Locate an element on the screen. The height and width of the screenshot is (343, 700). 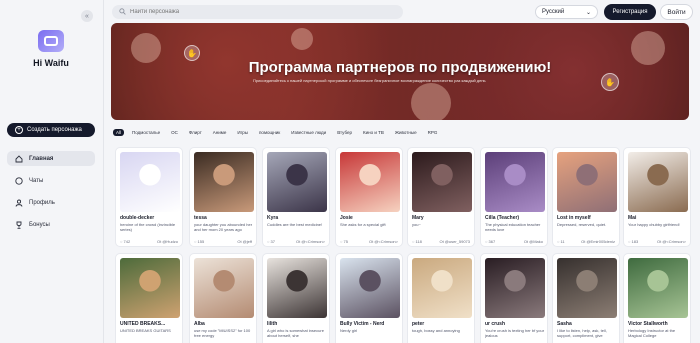
tag-item: Аниме is located at coordinates (220, 132).